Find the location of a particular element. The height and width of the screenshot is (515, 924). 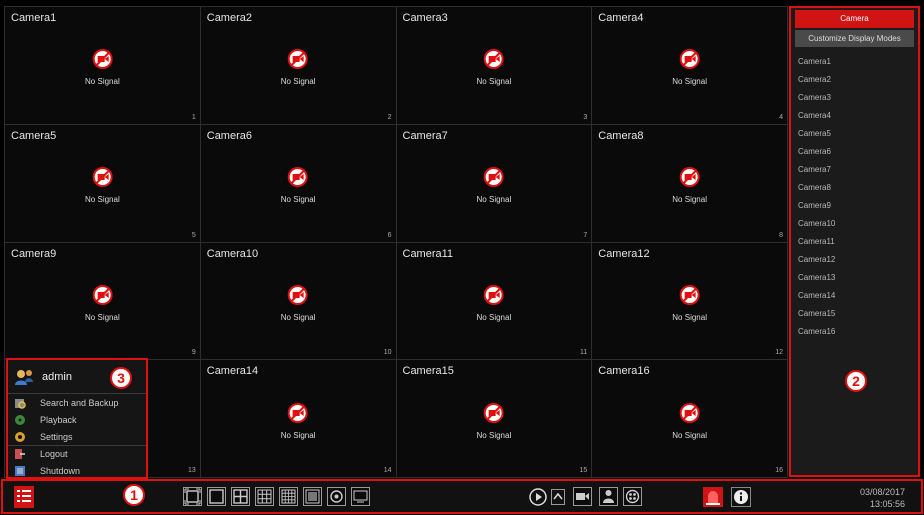

camera-tile: Camera10 No Signal 10 is located at coordinates (298, 301).